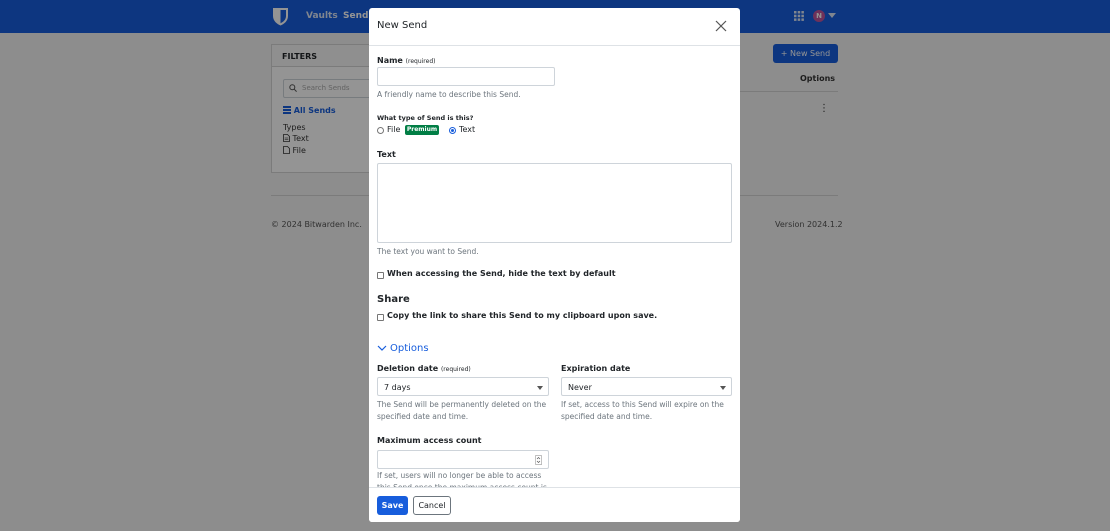 This screenshot has width=1110, height=531. What do you see at coordinates (463, 459) in the screenshot?
I see `max-access-input` at bounding box center [463, 459].